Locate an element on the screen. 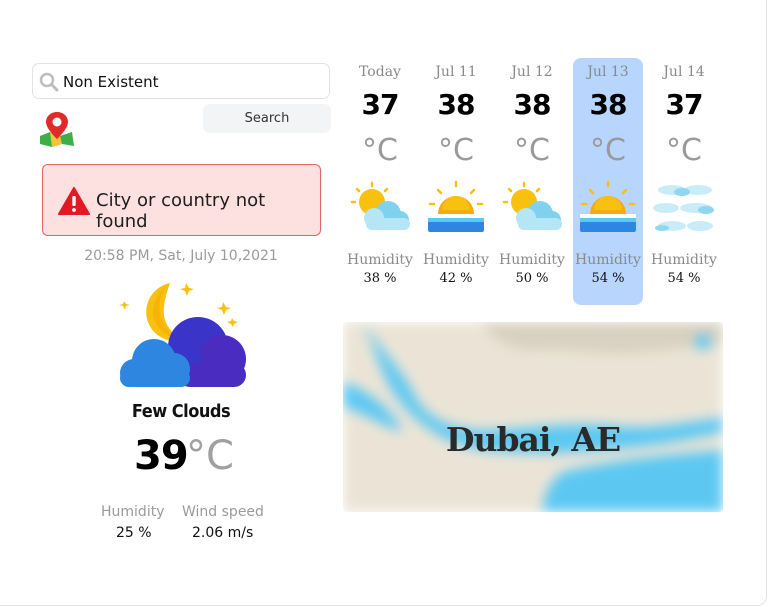  current-condition: Few Clouds is located at coordinates (181, 411).